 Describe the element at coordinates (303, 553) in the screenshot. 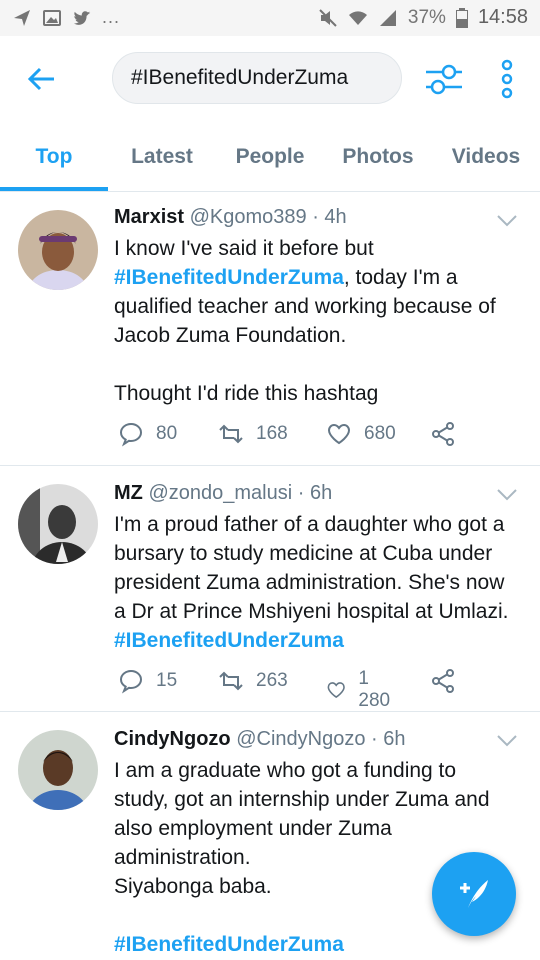

I see `tweet-line: bursary to study medicine at Cuba under` at that location.